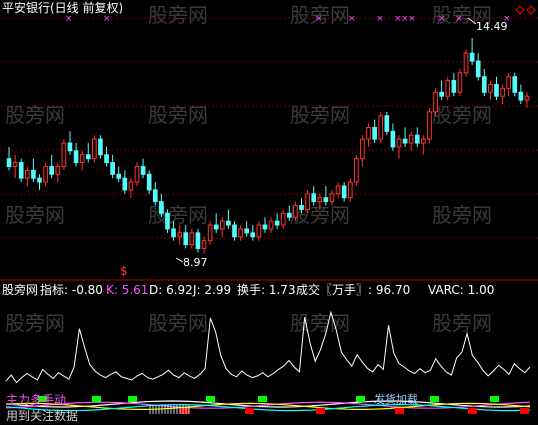  What do you see at coordinates (71, 290) in the screenshot?
I see `zhibiao-value: 指标: -0.80` at bounding box center [71, 290].